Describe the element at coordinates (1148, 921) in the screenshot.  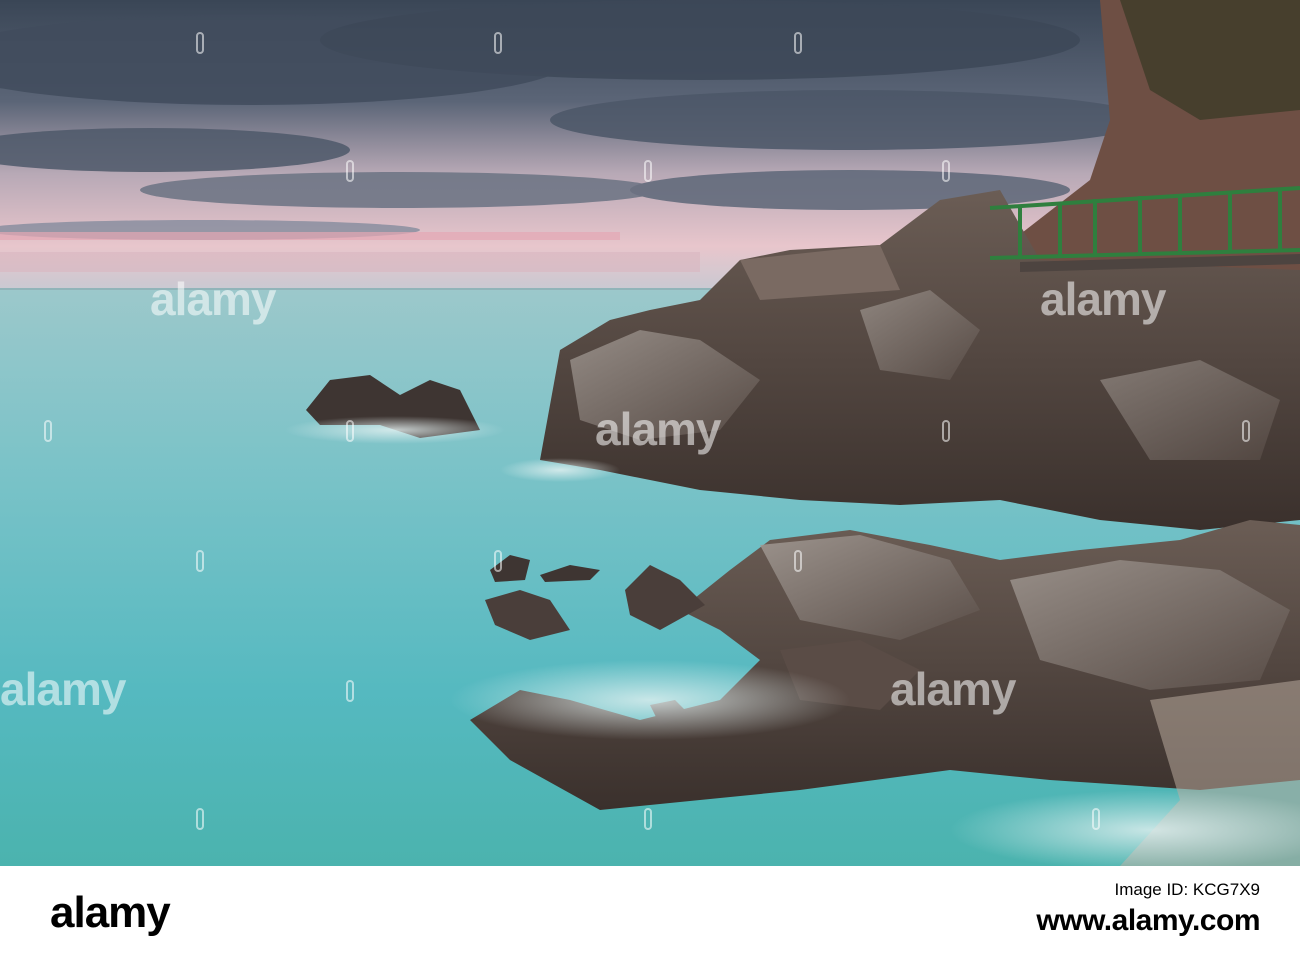
I see `site-url: www.alamy.com` at that location.